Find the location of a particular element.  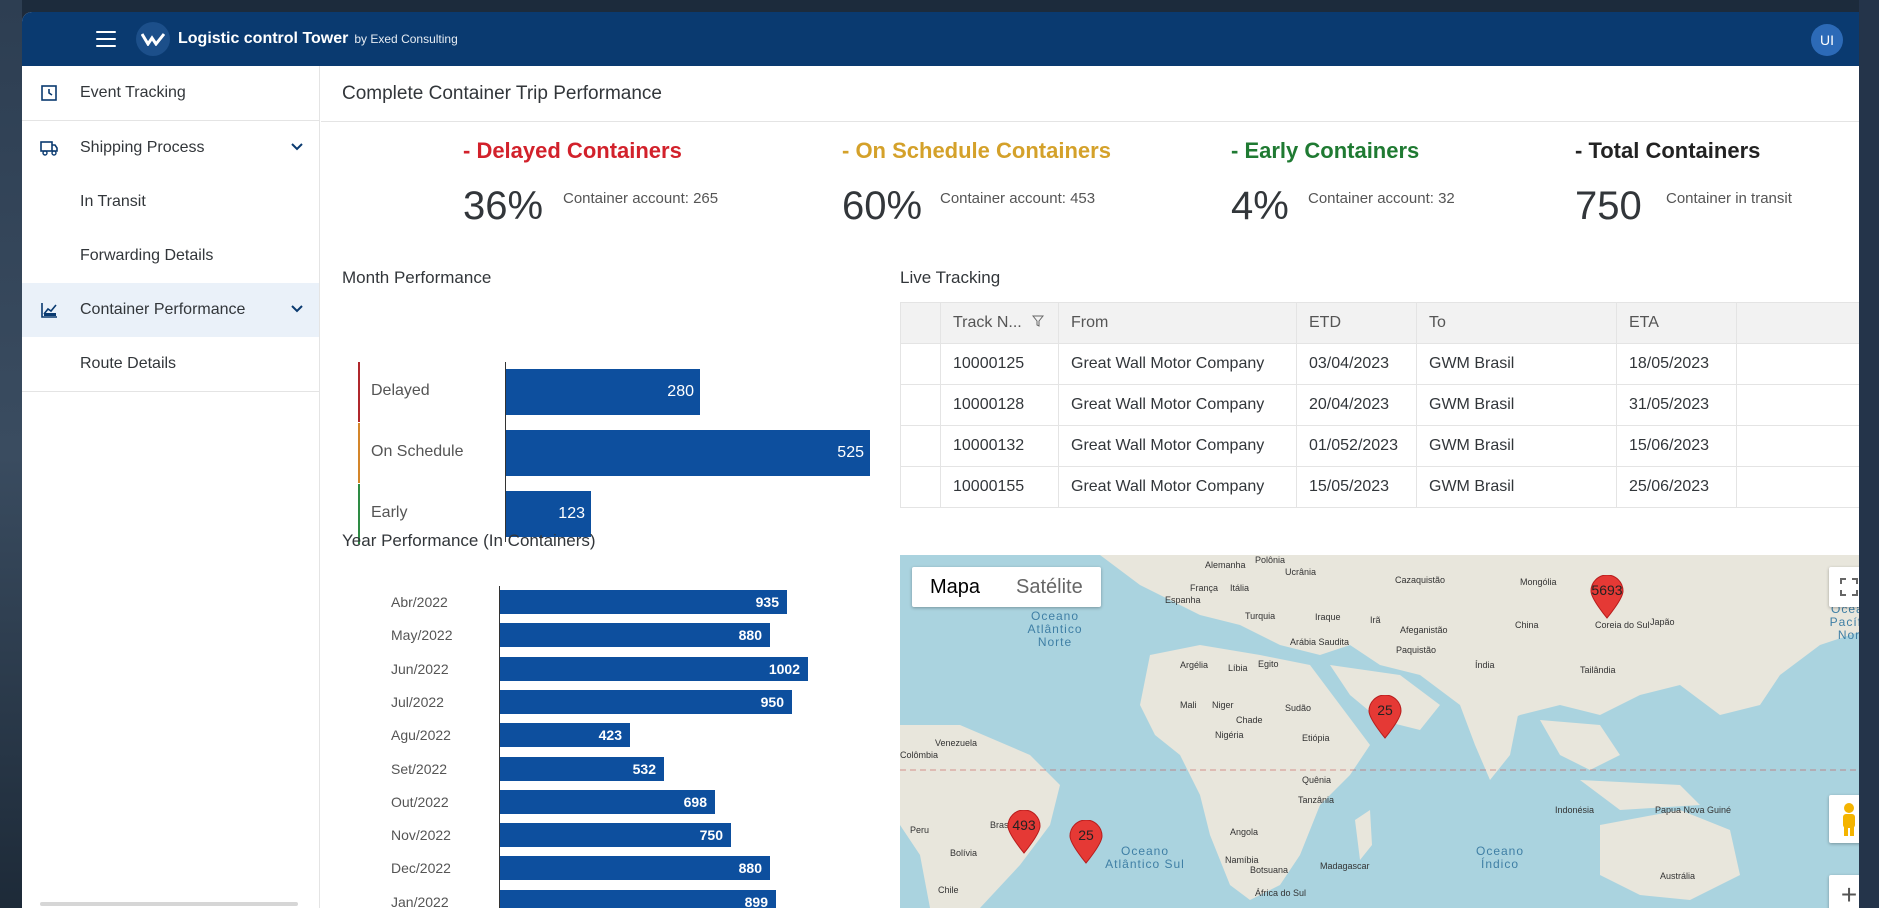

map-country-label: Itália is located at coordinates (1240, 588).